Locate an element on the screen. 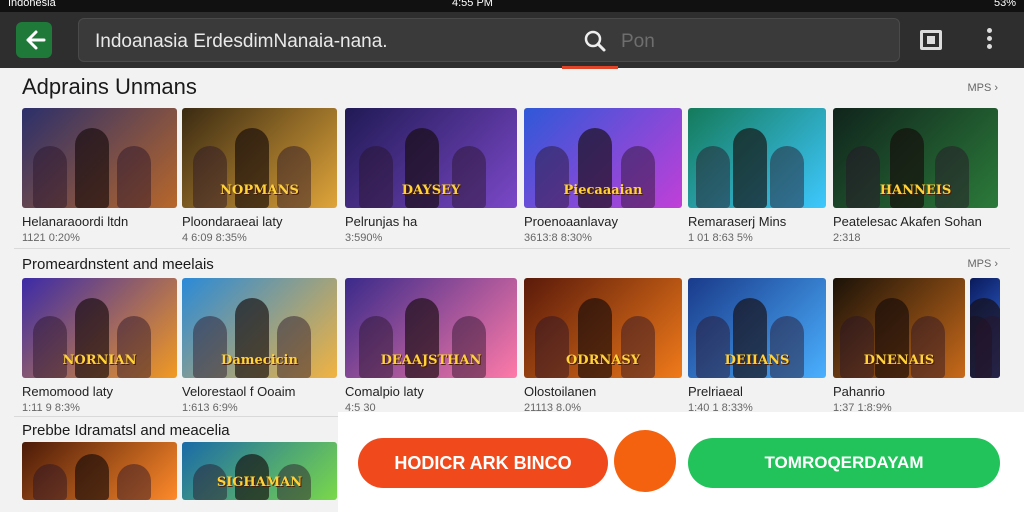 This screenshot has width=1024, height=512. secondary-action-button: TOMROQERDAYAM is located at coordinates (844, 463).